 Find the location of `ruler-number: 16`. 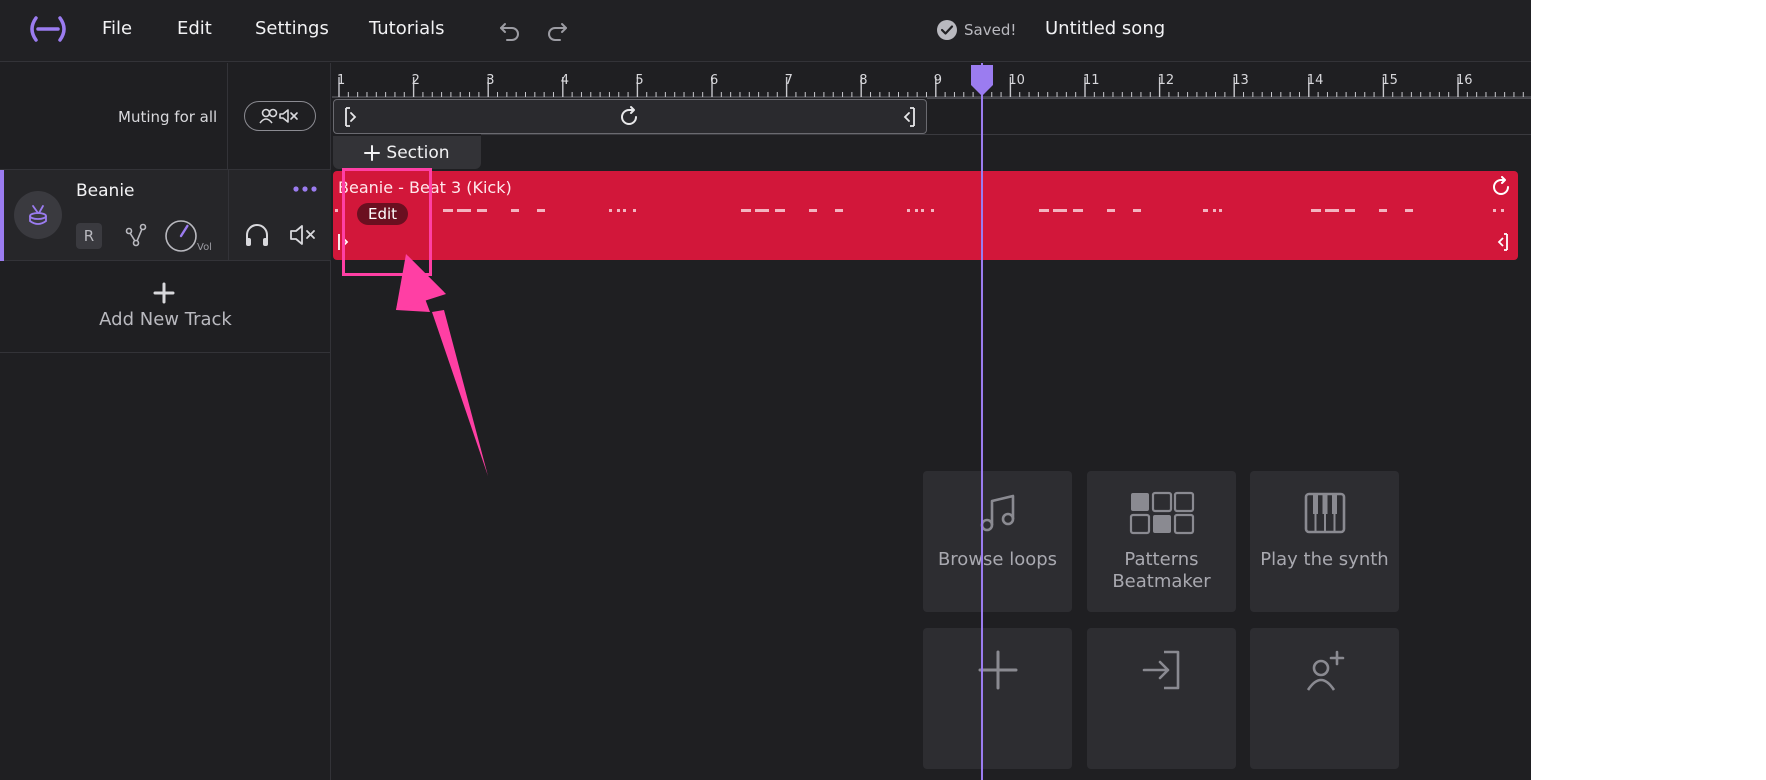

ruler-number: 16 is located at coordinates (1464, 80).